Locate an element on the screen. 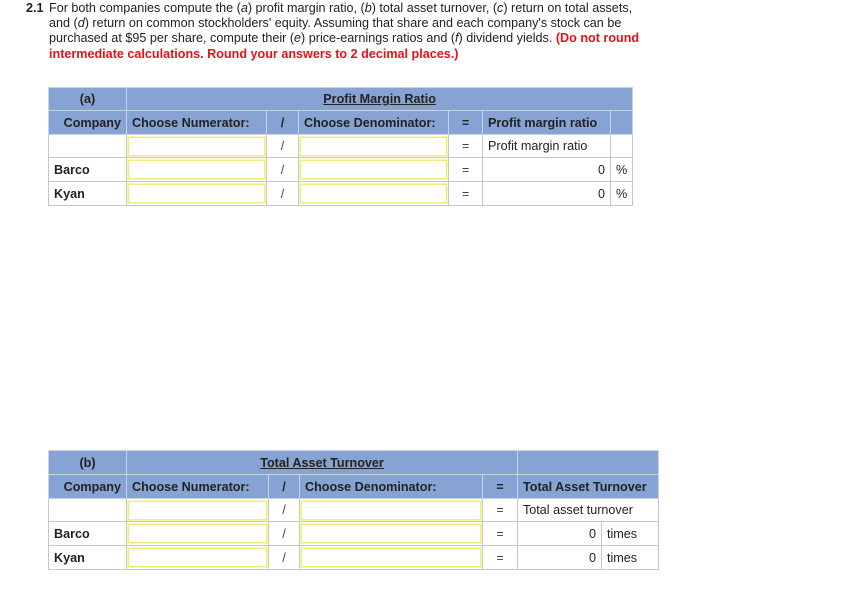  part-label: (b) is located at coordinates (87, 462).